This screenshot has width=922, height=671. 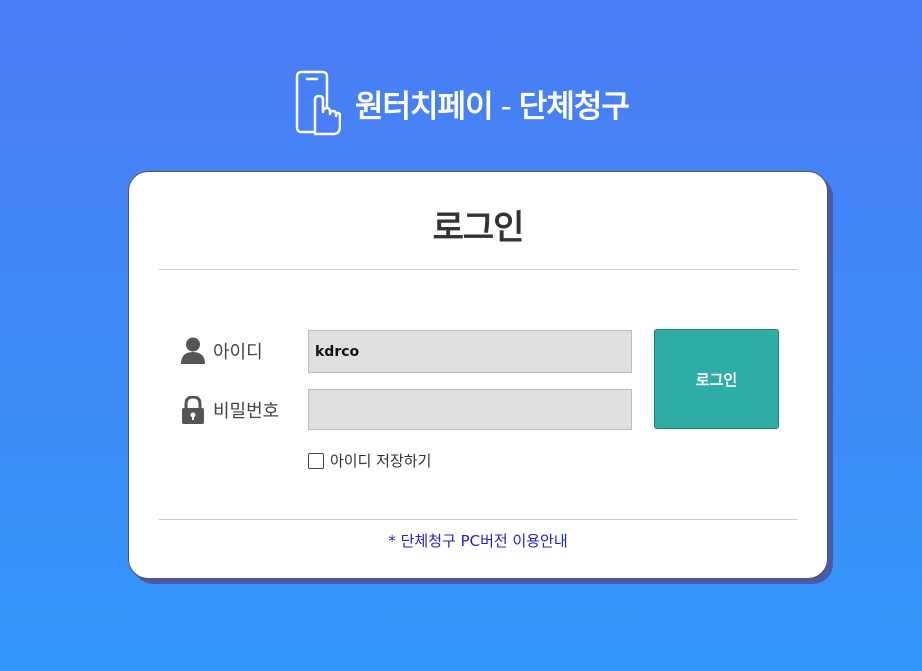 What do you see at coordinates (424, 106) in the screenshot?
I see `brand-name: 원터치페이` at bounding box center [424, 106].